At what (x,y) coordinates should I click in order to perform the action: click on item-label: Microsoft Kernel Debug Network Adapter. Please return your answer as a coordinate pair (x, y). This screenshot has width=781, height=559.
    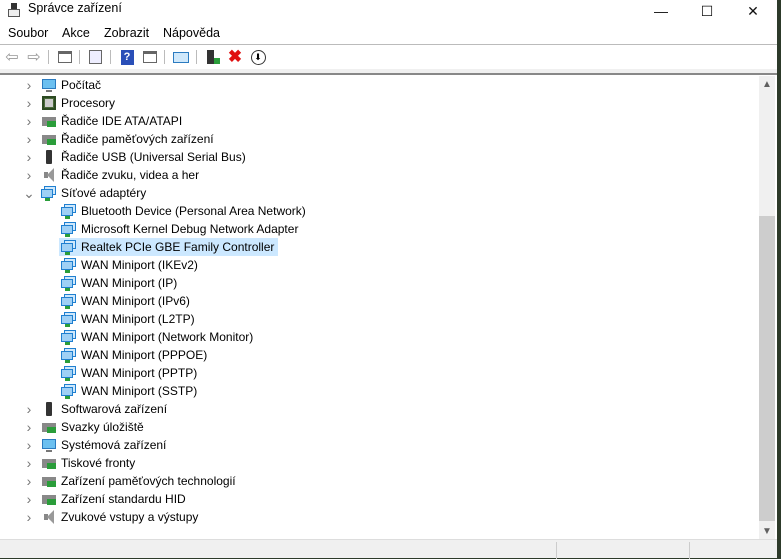
    Looking at the image, I should click on (190, 229).